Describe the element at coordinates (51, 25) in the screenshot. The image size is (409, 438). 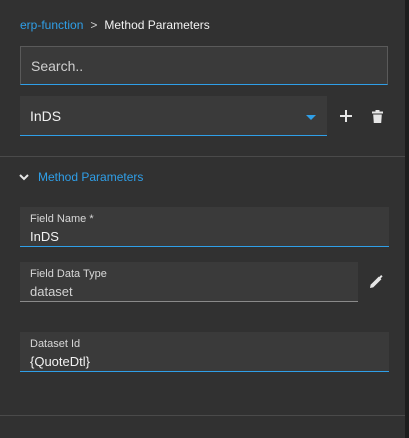
I see `breadcrumb-link-erp-function: erp-function` at that location.